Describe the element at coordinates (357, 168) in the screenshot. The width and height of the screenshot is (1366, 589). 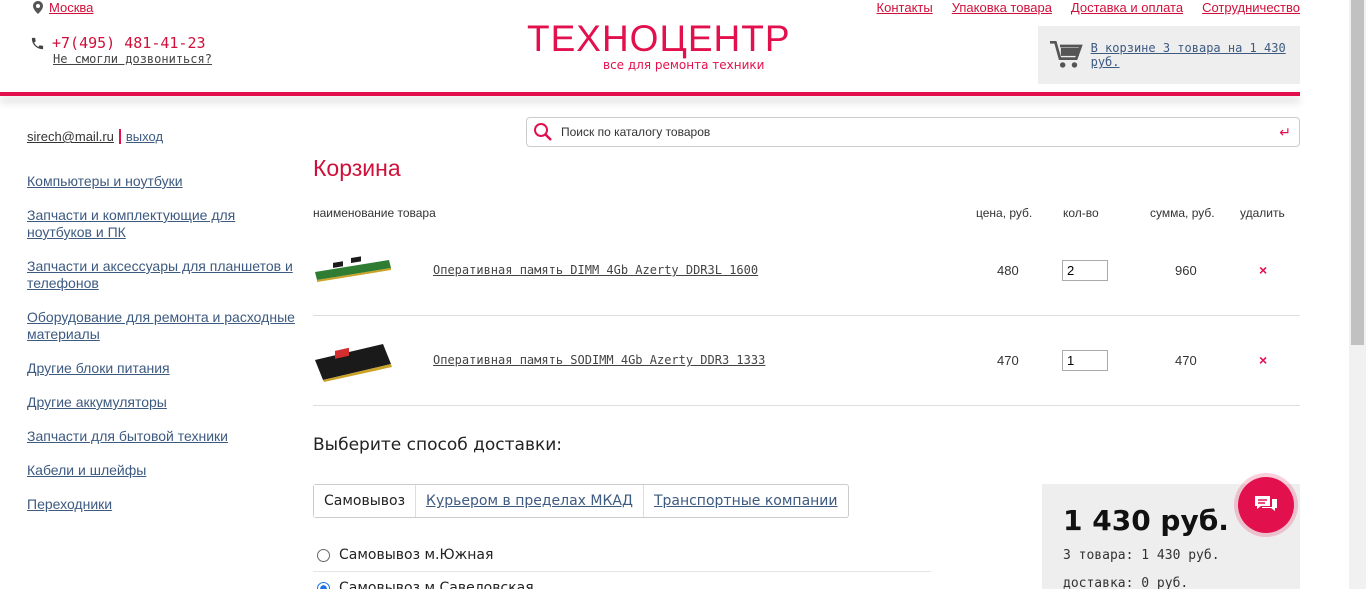
I see `page-title: Корзина` at that location.